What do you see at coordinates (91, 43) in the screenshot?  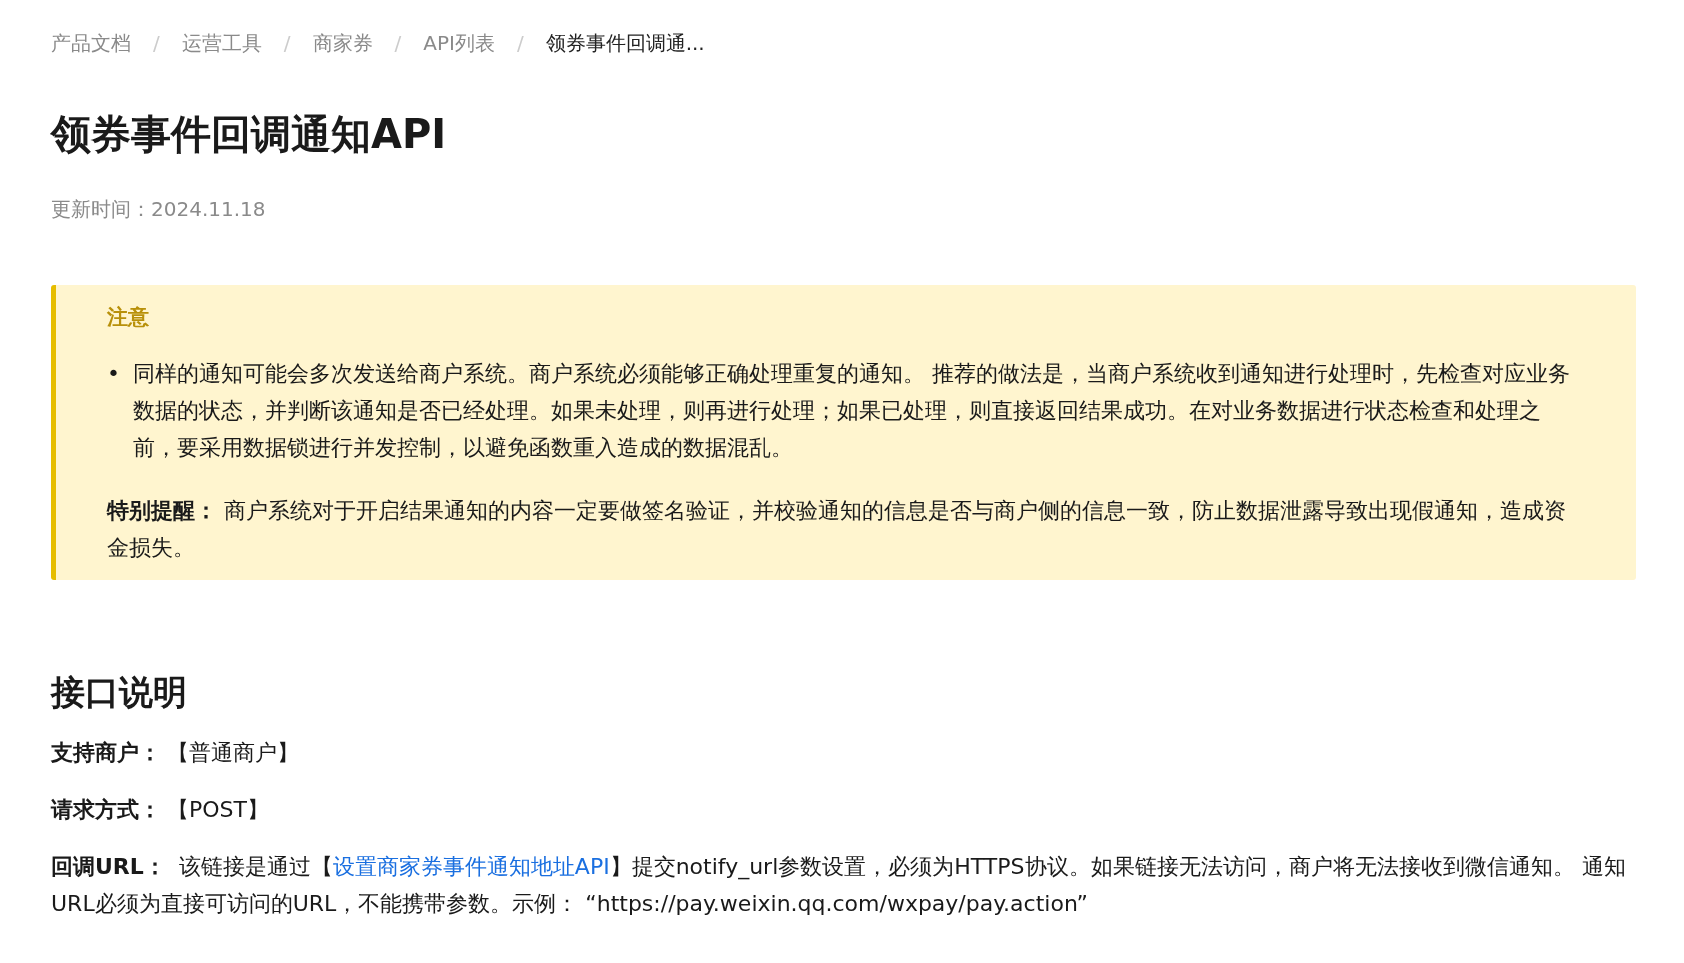 I see `breadcrumb-link: 产品文档` at bounding box center [91, 43].